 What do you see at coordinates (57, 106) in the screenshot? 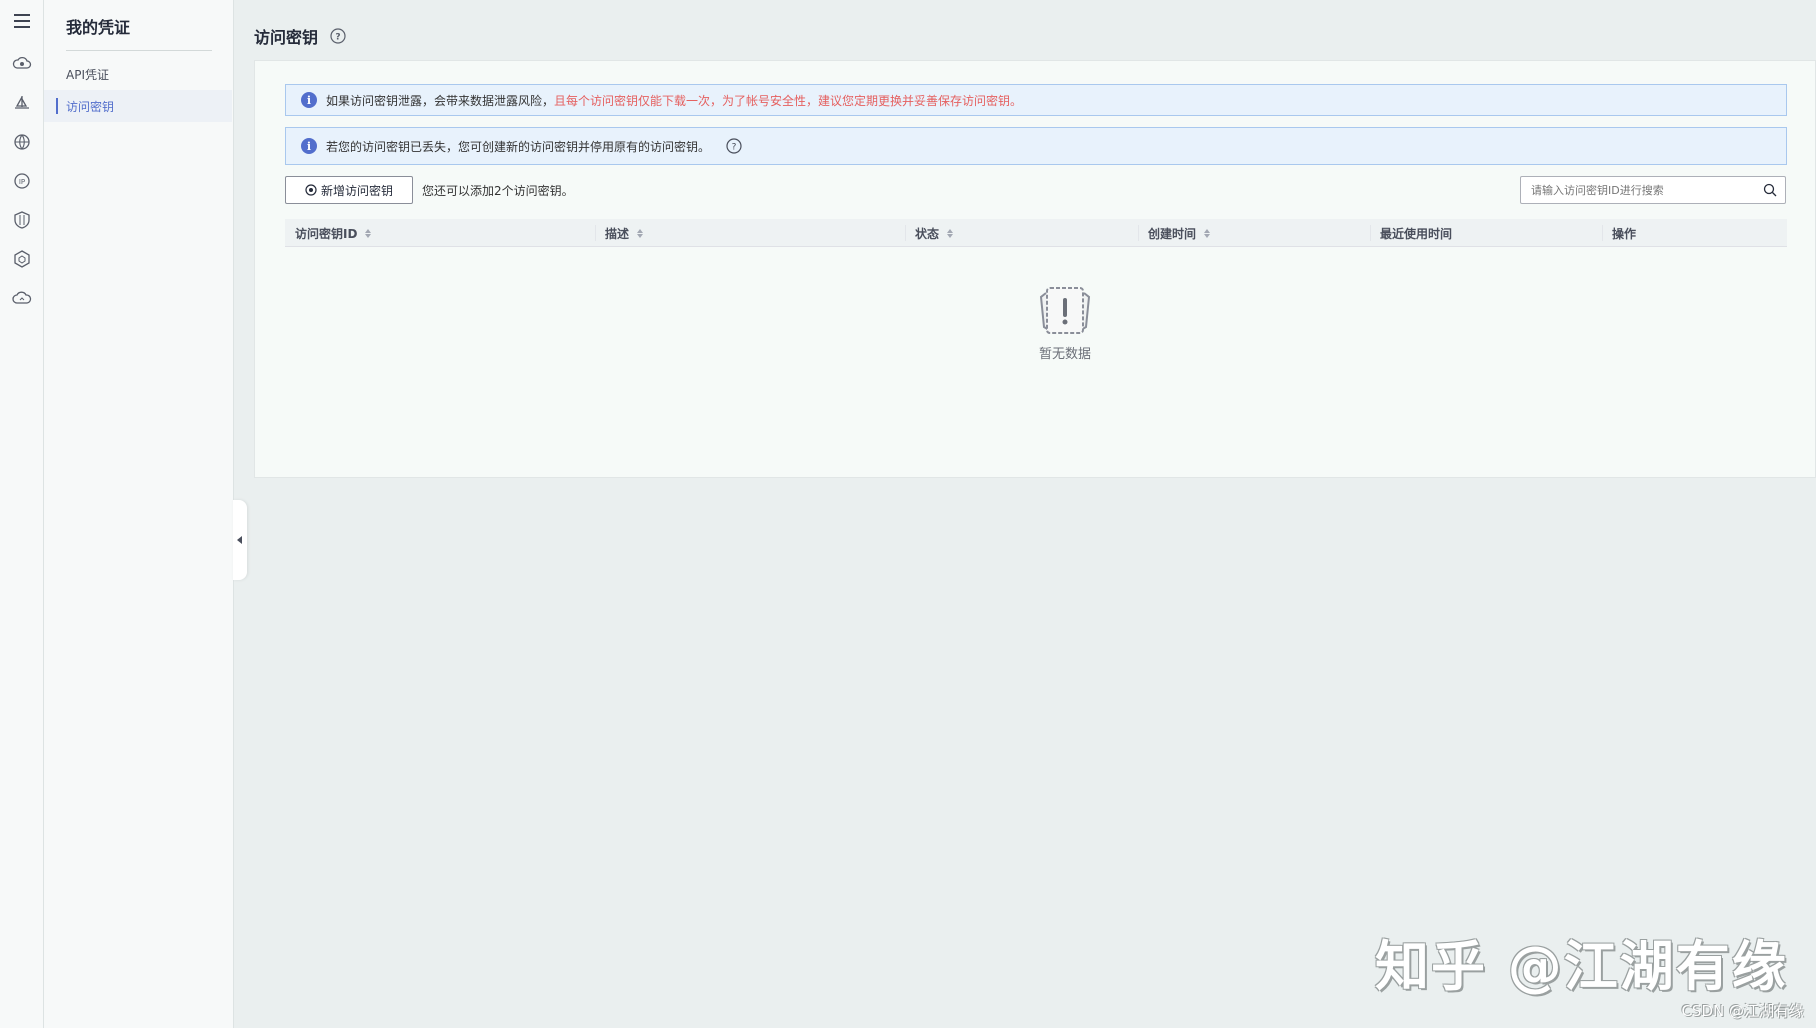
I see `active-indicator` at bounding box center [57, 106].